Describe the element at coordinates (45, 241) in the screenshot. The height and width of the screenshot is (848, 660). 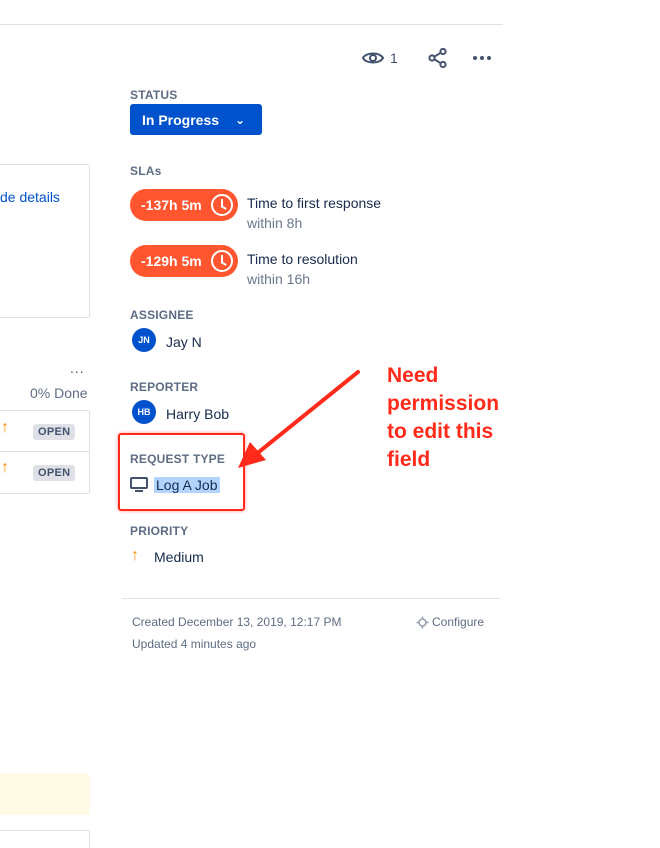
I see `details-card` at that location.